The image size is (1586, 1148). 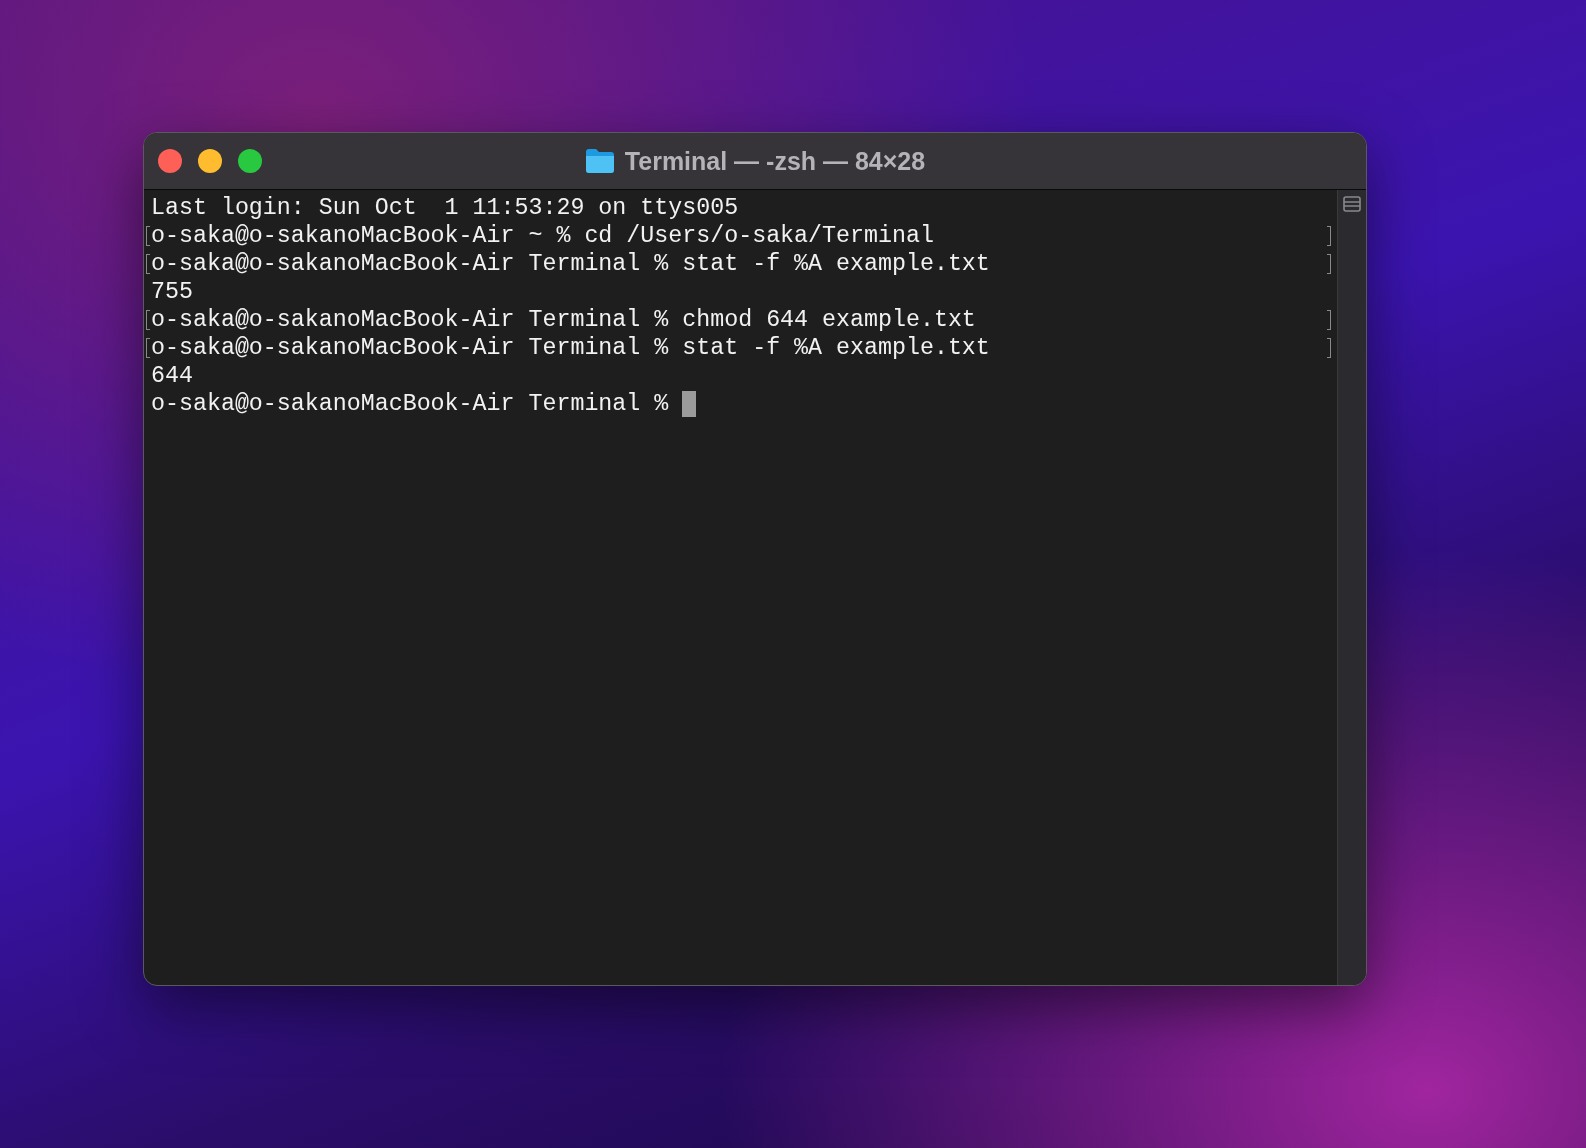 I want to click on text-cursor, so click(x=689, y=404).